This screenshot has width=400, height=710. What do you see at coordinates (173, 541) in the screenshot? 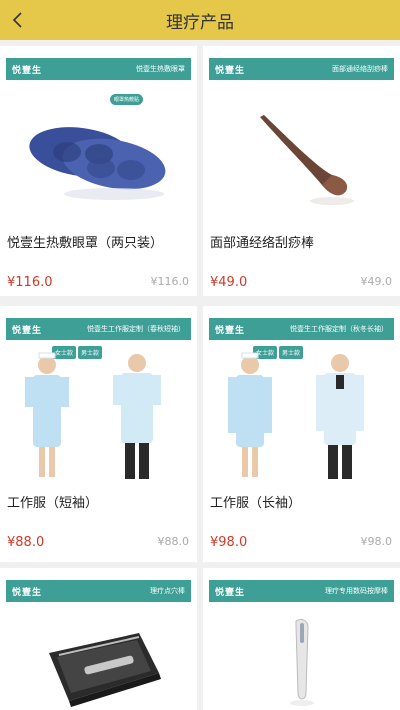
I see `product-original-price: ¥88.0` at bounding box center [173, 541].